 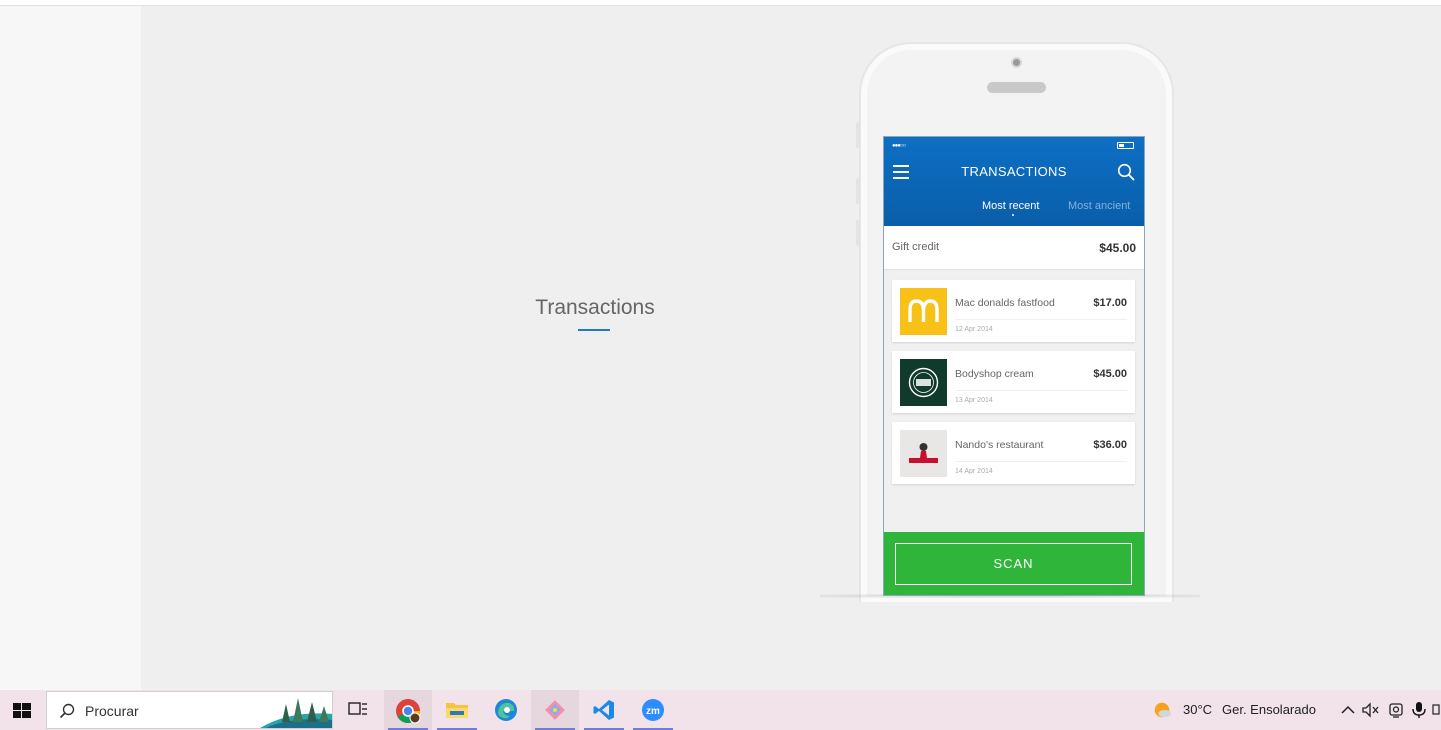 I want to click on taskbar-app-git, so click(x=555, y=710).